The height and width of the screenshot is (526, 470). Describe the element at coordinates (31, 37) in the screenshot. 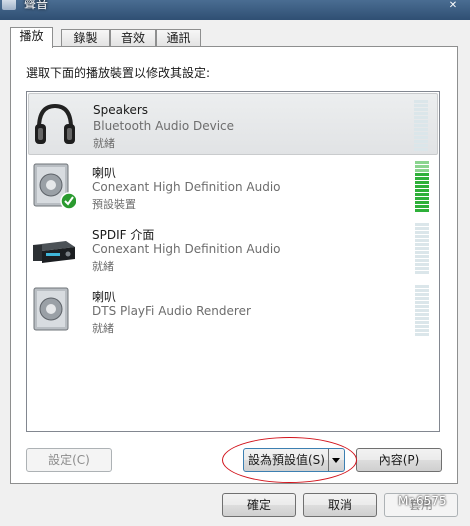

I see `tab-playback: 播放` at that location.